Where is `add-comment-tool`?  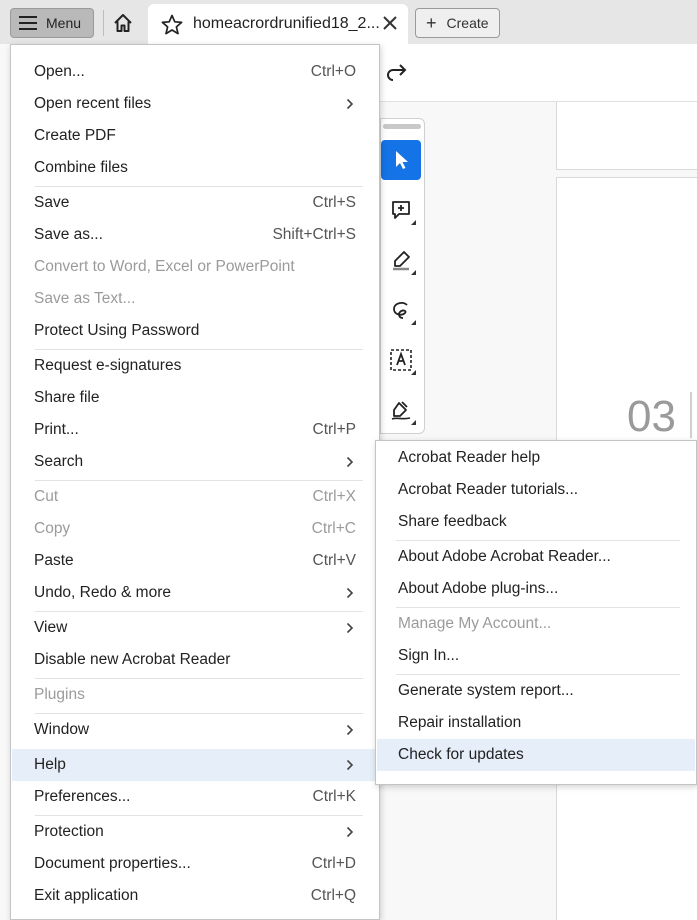 add-comment-tool is located at coordinates (401, 210).